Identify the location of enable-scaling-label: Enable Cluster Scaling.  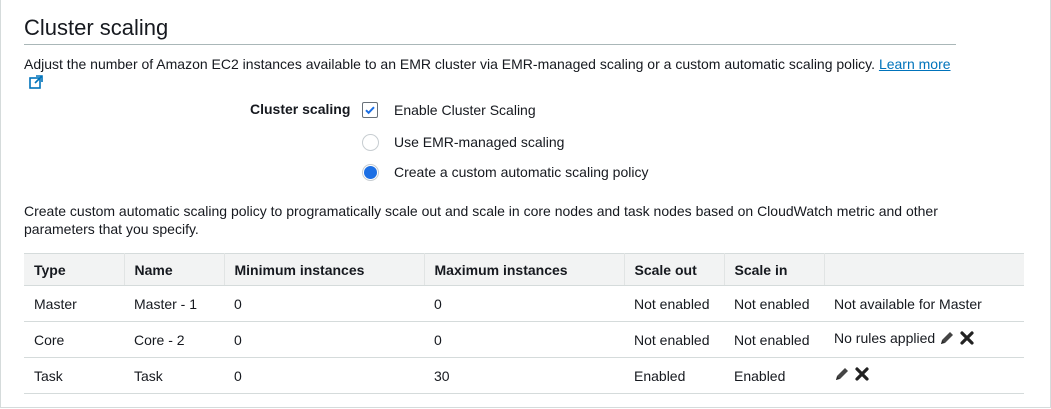
(465, 110).